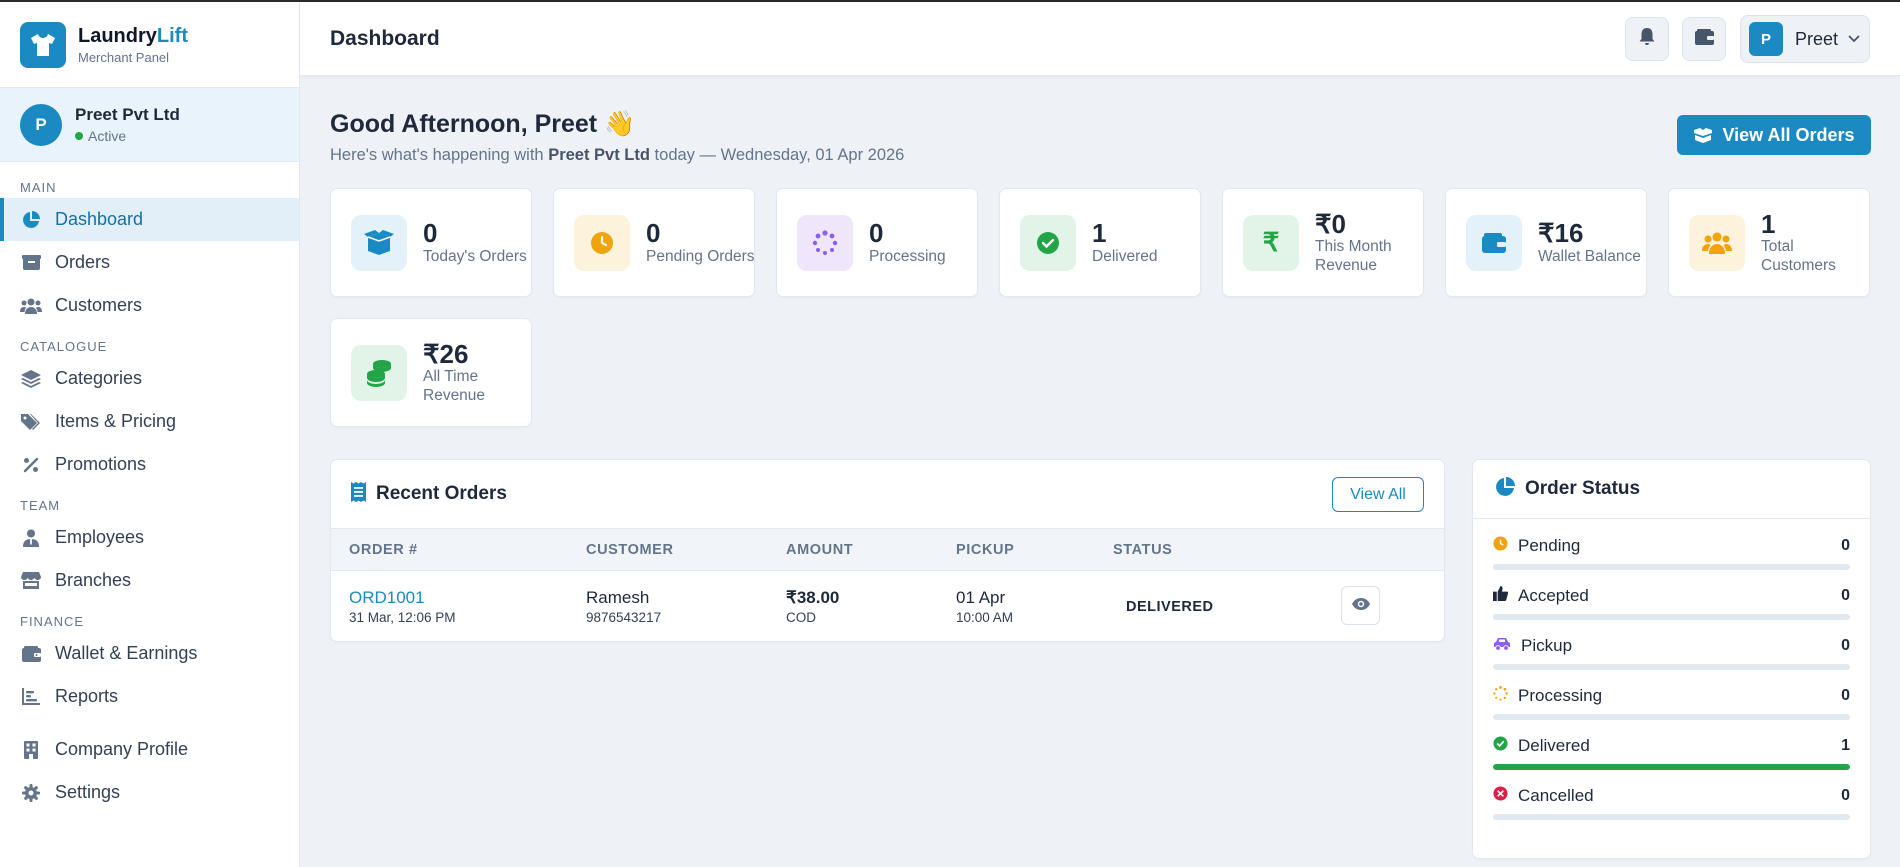 The image size is (1900, 867). I want to click on stat-value: 0, so click(653, 232).